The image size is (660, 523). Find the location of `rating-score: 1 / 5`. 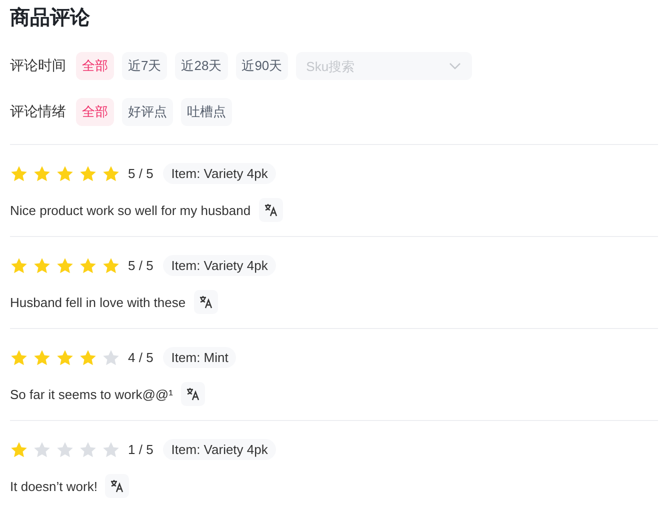

rating-score: 1 / 5 is located at coordinates (141, 449).